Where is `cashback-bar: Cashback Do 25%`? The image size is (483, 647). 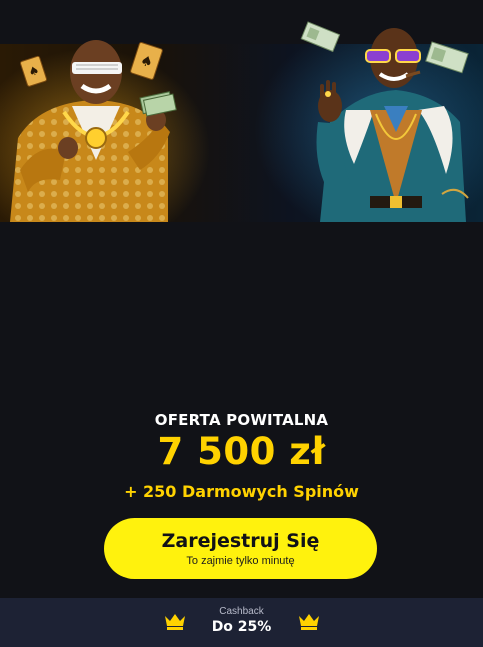 cashback-bar: Cashback Do 25% is located at coordinates (241, 622).